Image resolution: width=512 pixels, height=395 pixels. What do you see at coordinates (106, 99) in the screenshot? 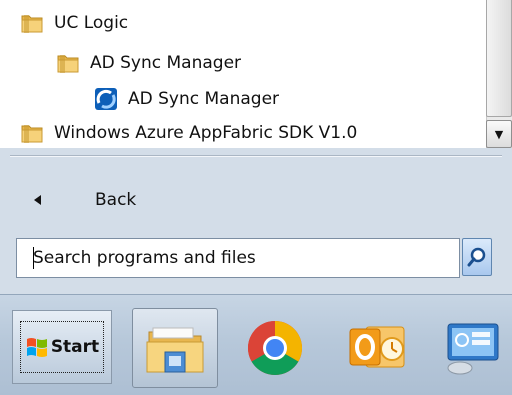
I see `ad-sync-app-icon` at bounding box center [106, 99].